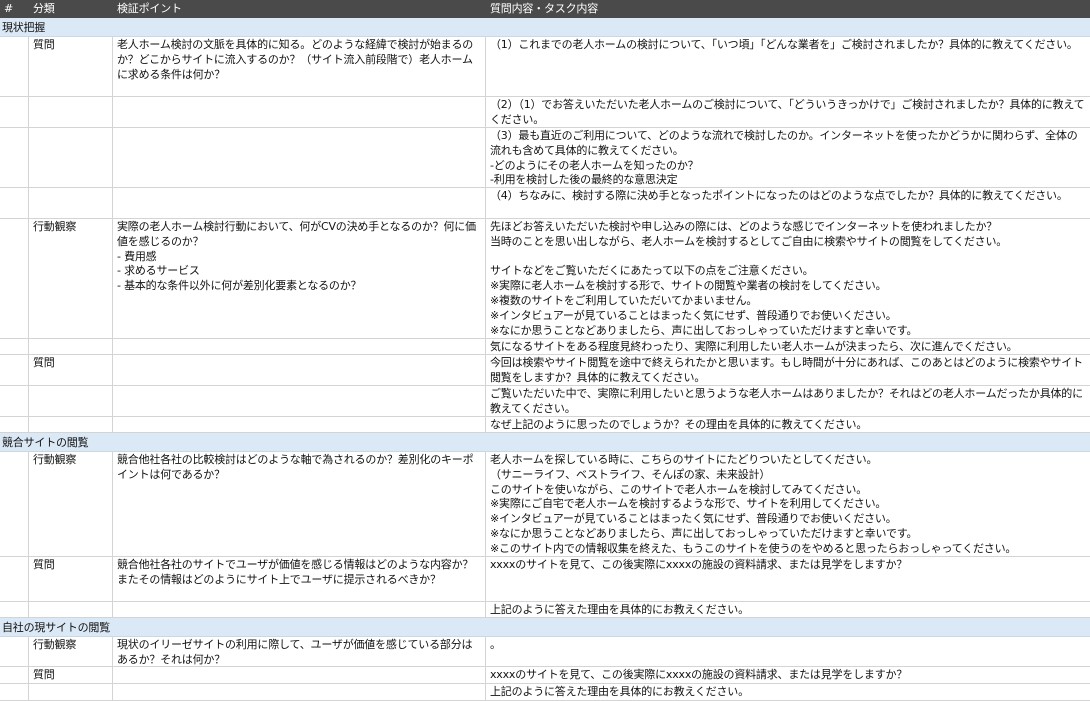 The width and height of the screenshot is (1090, 701). Describe the element at coordinates (24, 27) in the screenshot. I see `section-title: 現状把握` at that location.